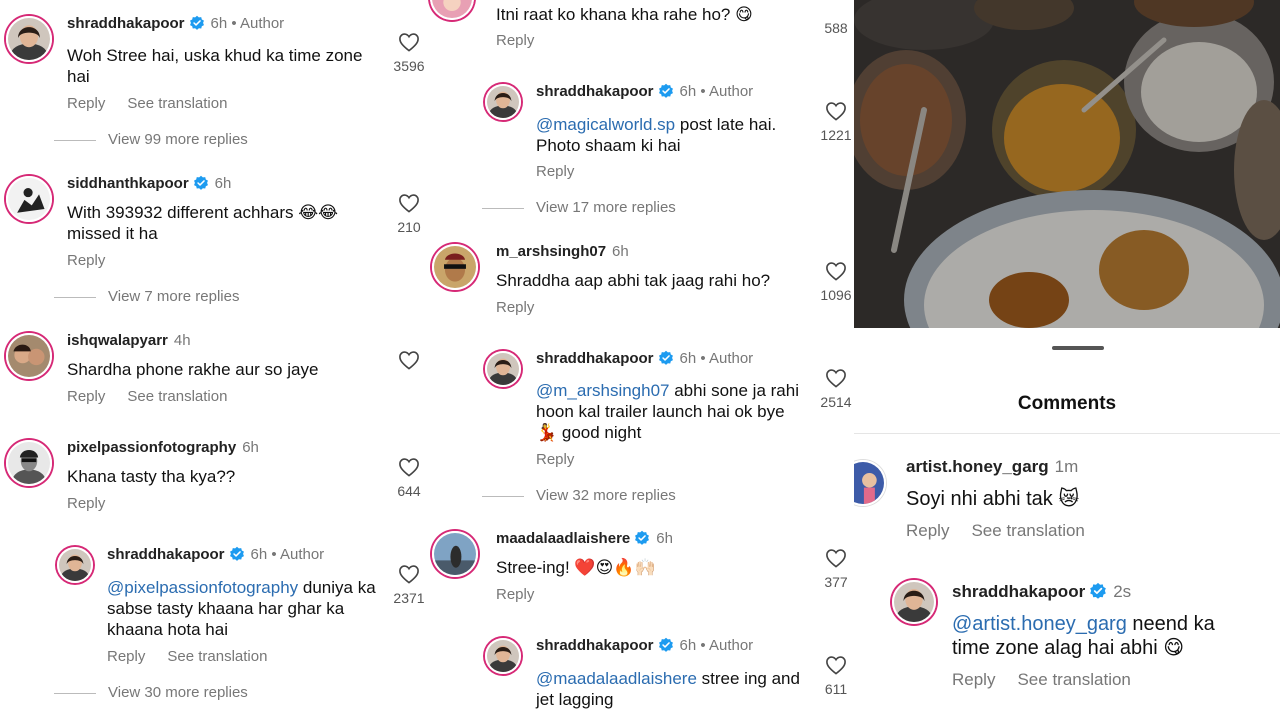  Describe the element at coordinates (624, 14) in the screenshot. I see `comment-text: Itni raat ko khana kha rahe ho? 😋` at that location.